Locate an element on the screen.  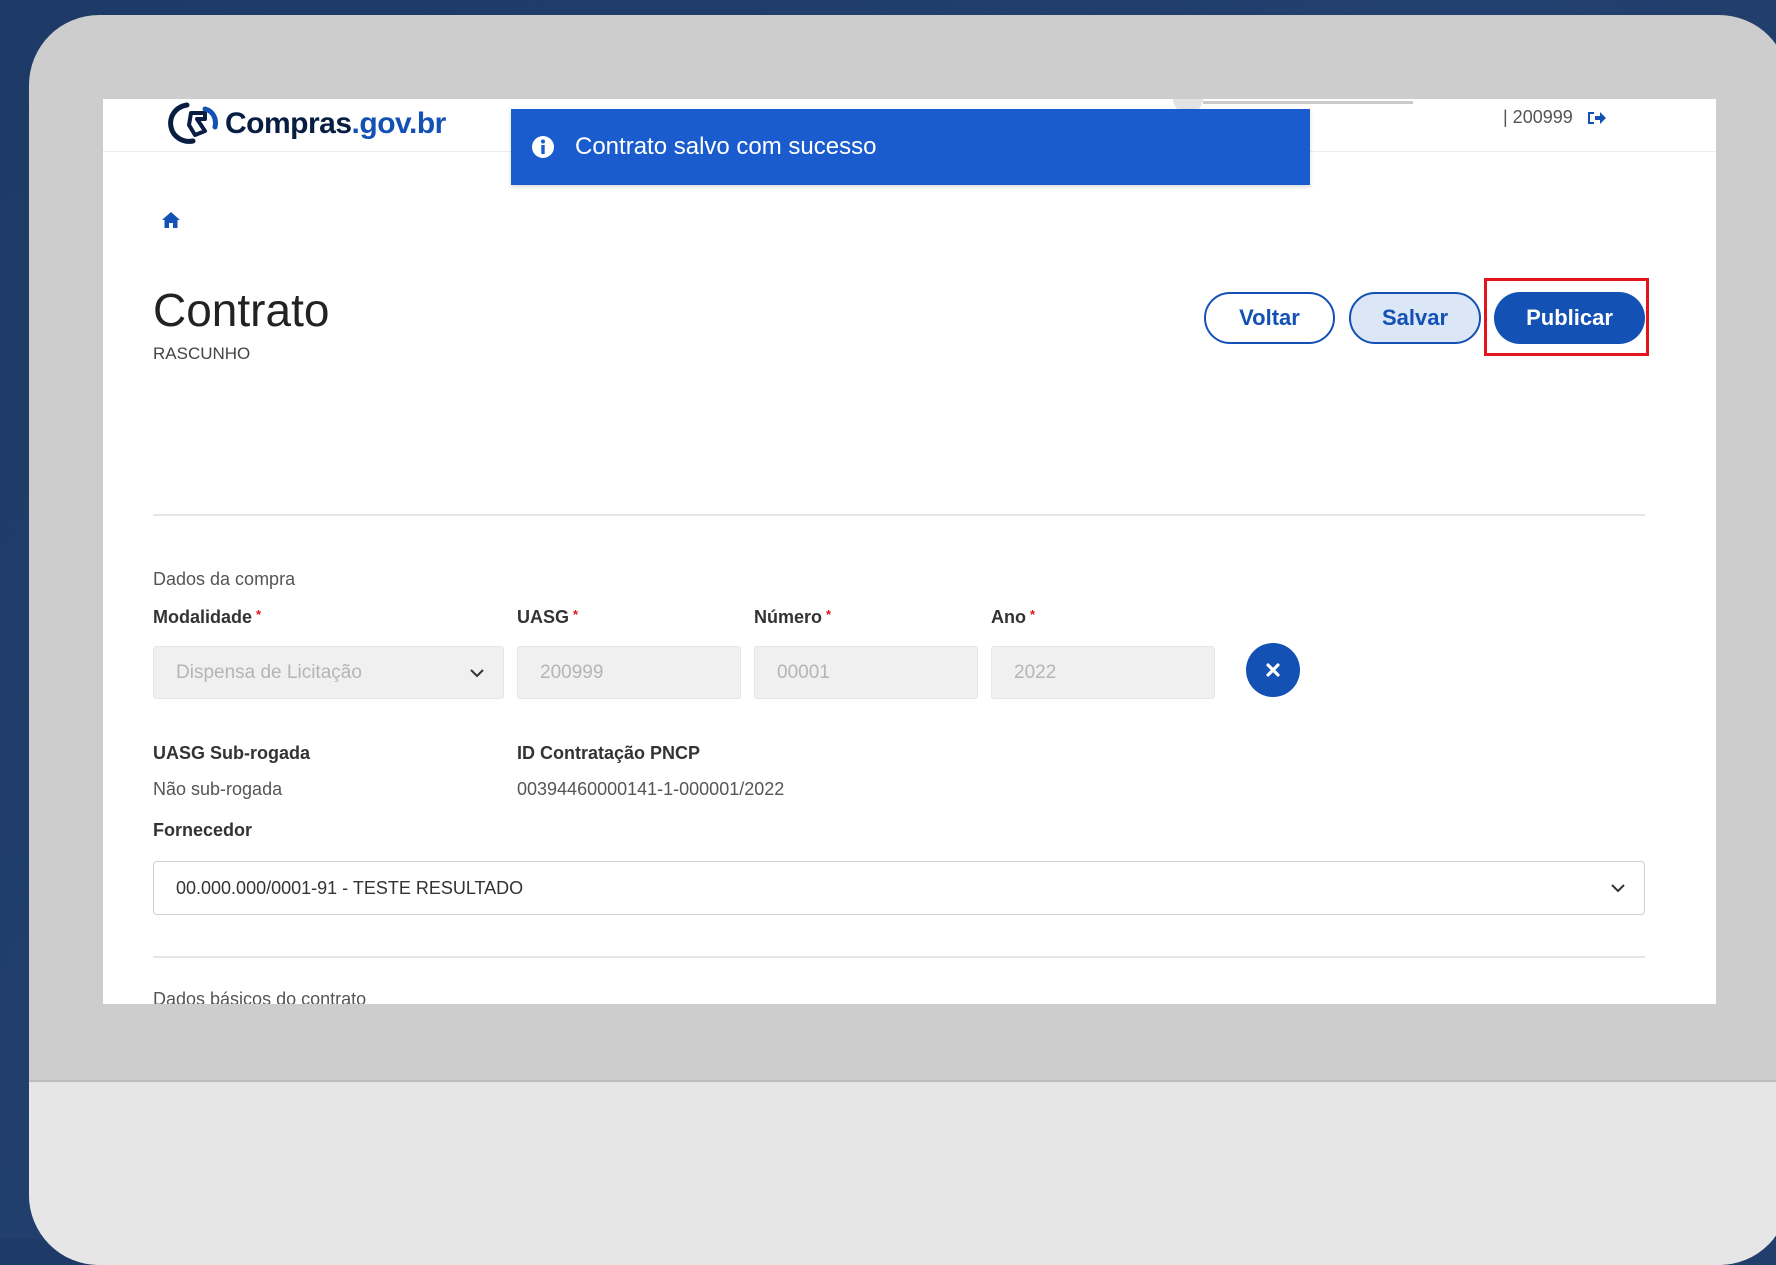
pncp-label: ID Contratação PNCP is located at coordinates (609, 753).